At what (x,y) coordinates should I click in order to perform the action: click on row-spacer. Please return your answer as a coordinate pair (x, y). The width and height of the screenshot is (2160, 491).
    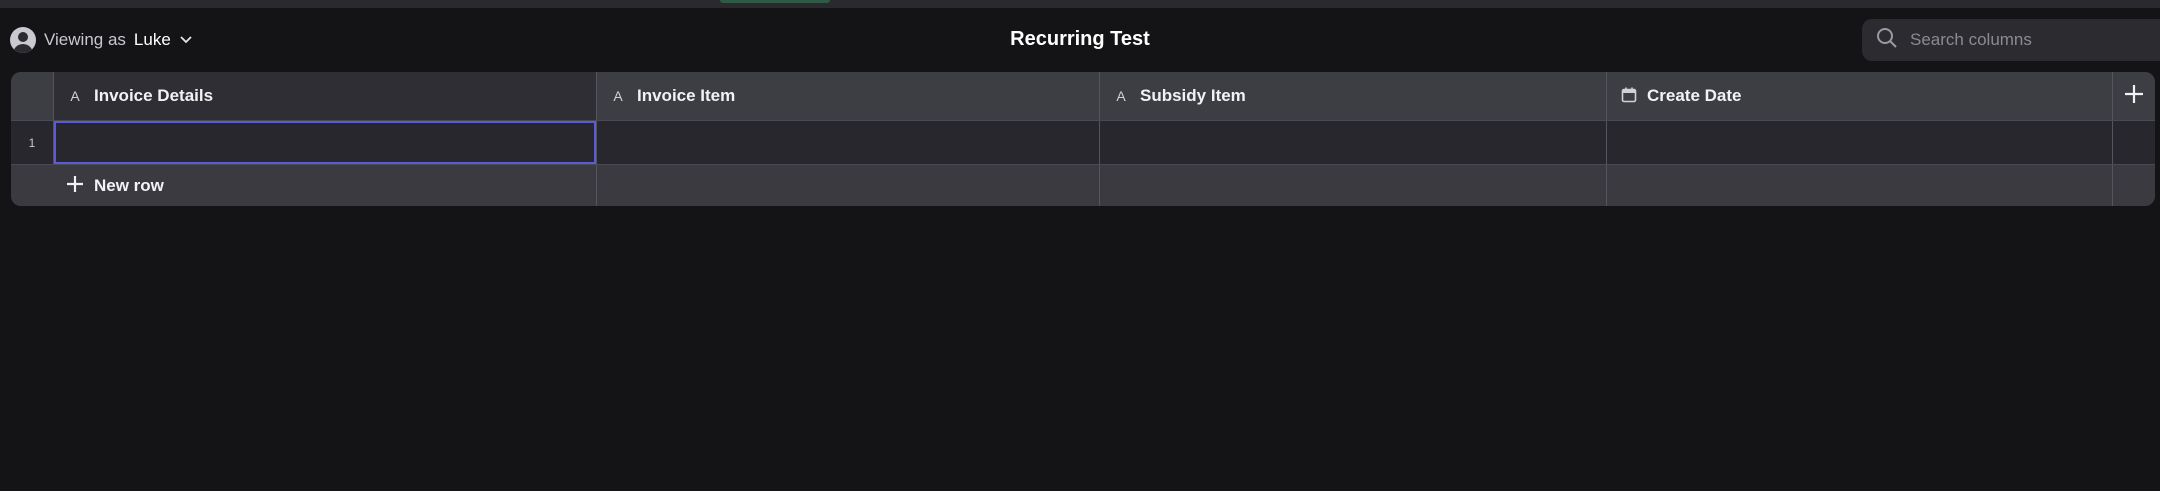
    Looking at the image, I should click on (2134, 142).